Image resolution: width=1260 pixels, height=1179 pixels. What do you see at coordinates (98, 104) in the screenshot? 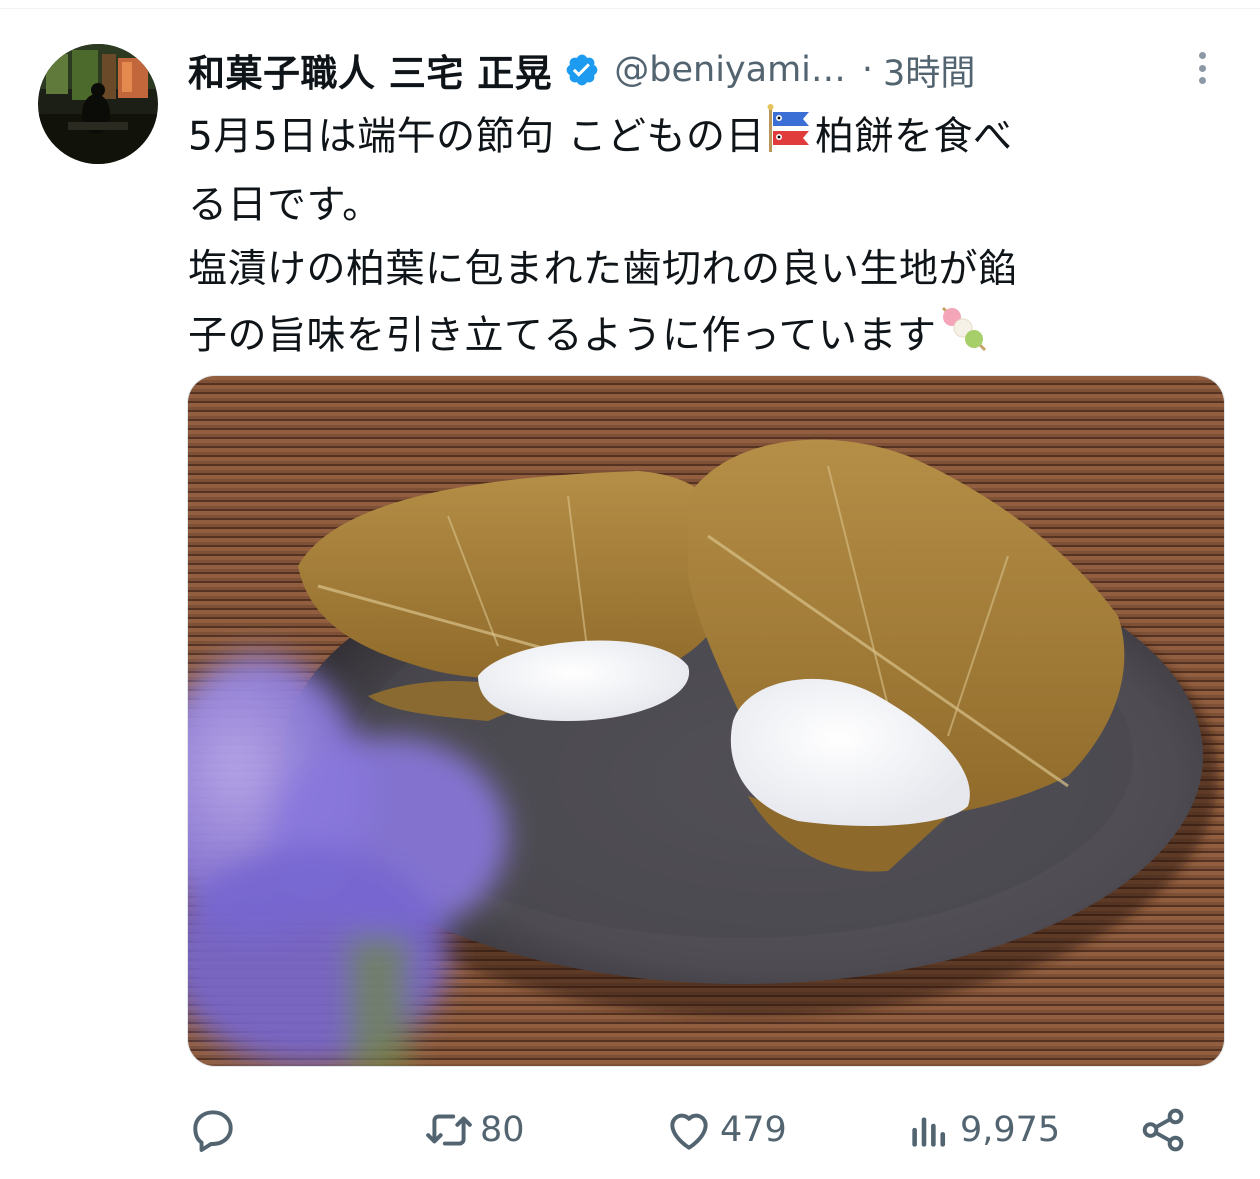
I see `avatar` at bounding box center [98, 104].